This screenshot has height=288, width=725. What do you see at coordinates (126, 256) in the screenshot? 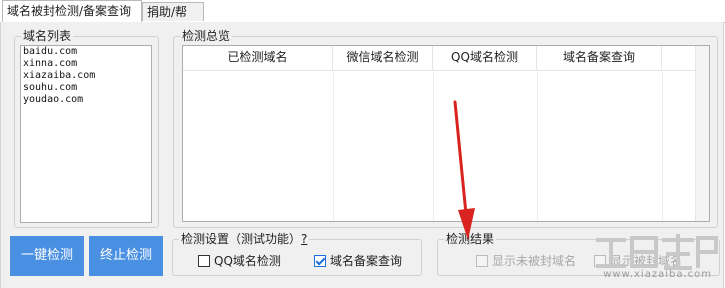
I see `stop-check-button: 终止检测` at bounding box center [126, 256].